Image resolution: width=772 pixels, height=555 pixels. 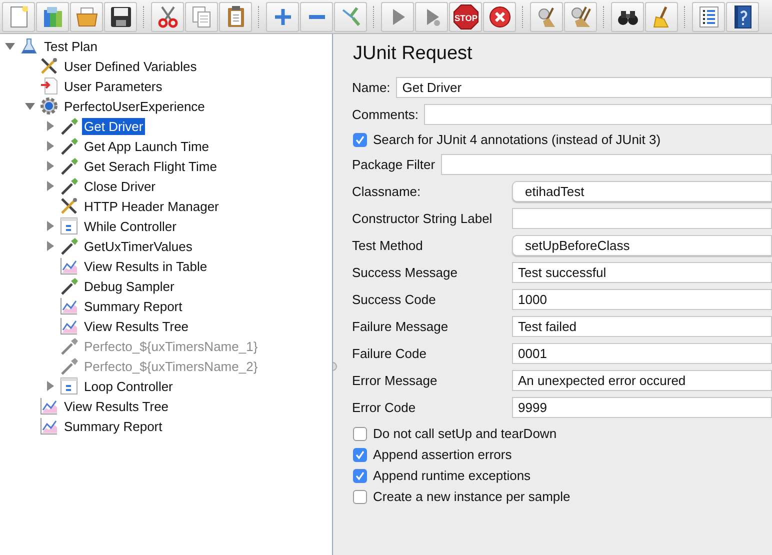 What do you see at coordinates (86, 16) in the screenshot?
I see `folder-icon` at bounding box center [86, 16].